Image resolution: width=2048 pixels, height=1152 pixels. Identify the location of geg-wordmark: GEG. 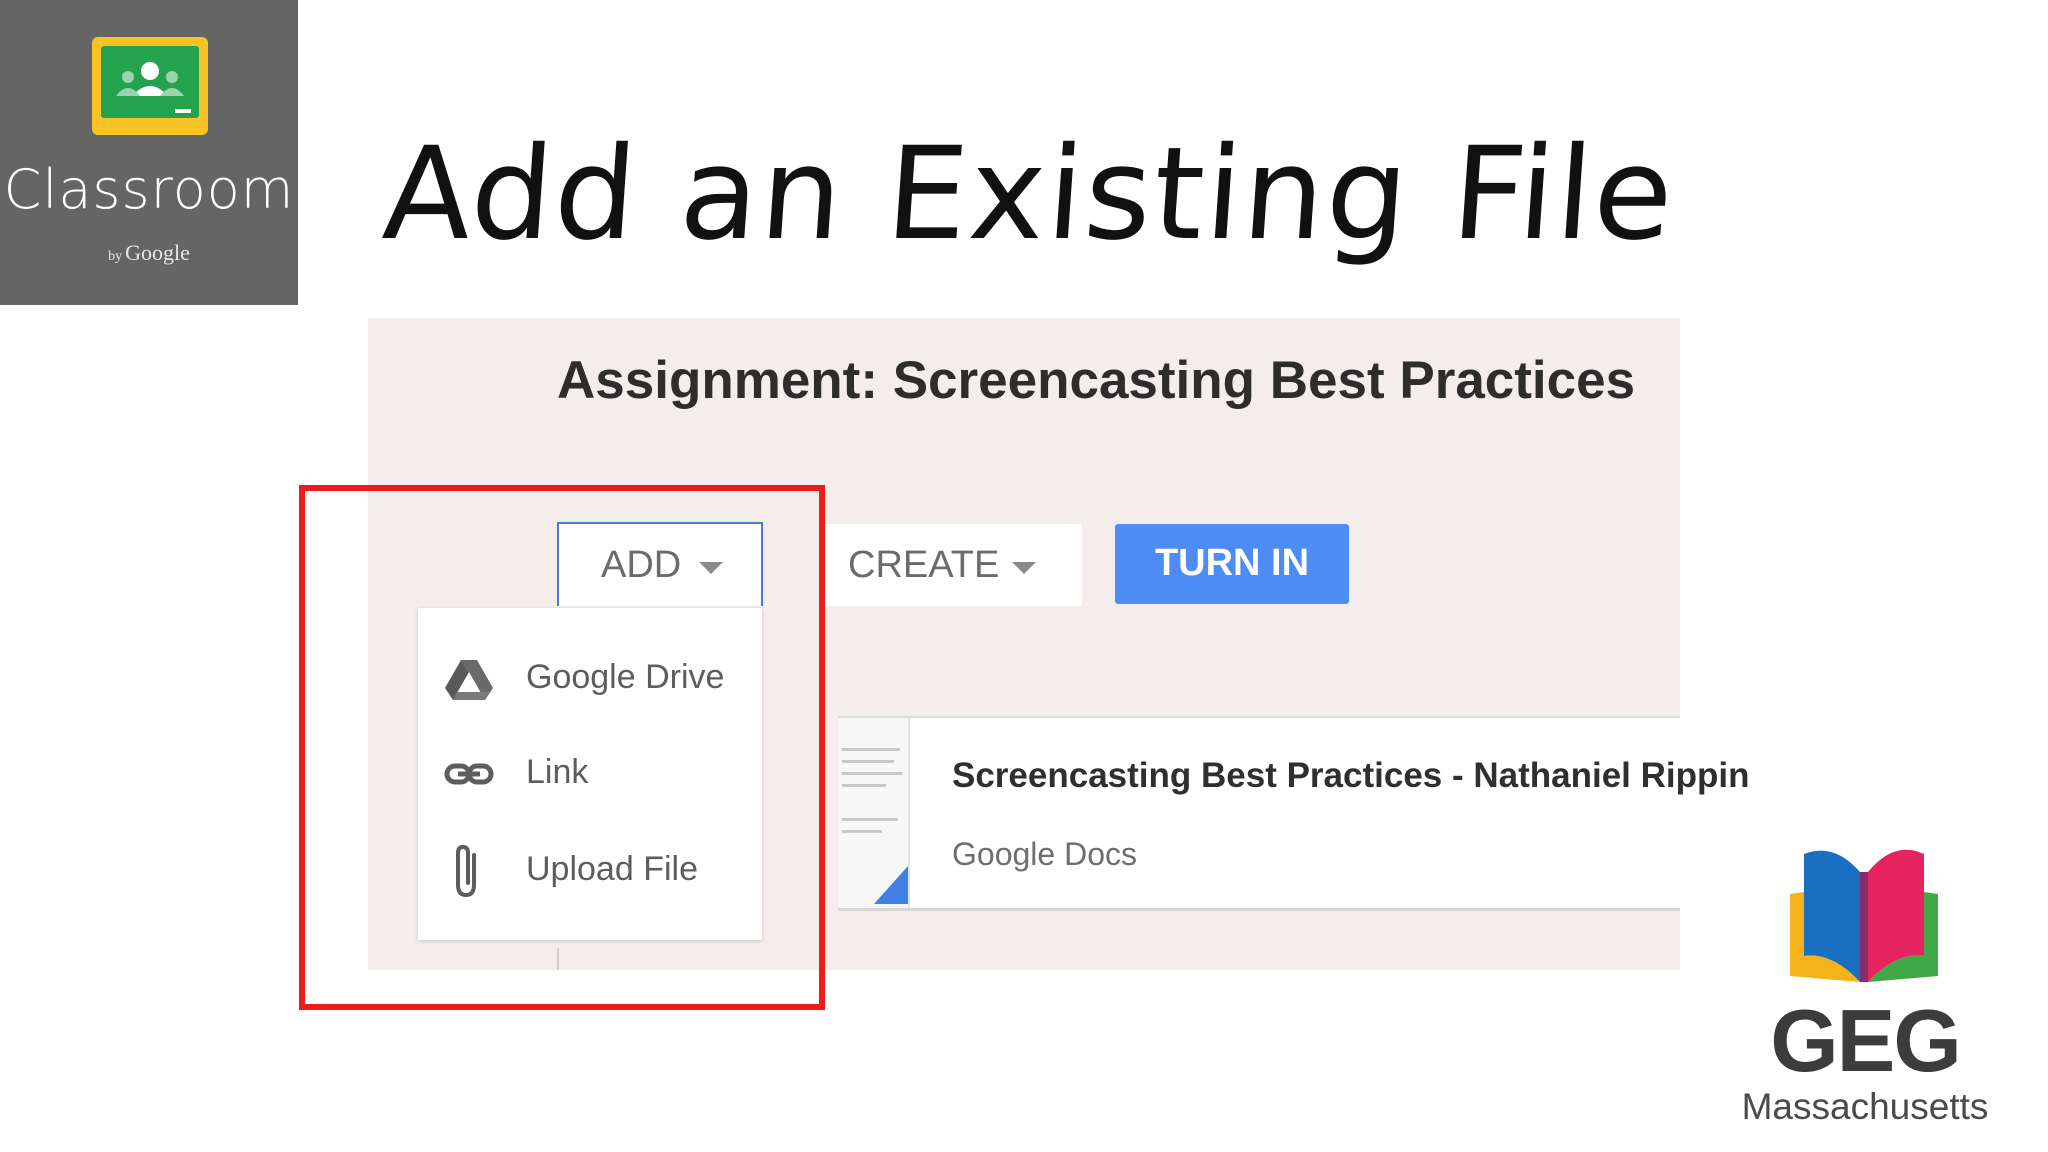
(1866, 1040).